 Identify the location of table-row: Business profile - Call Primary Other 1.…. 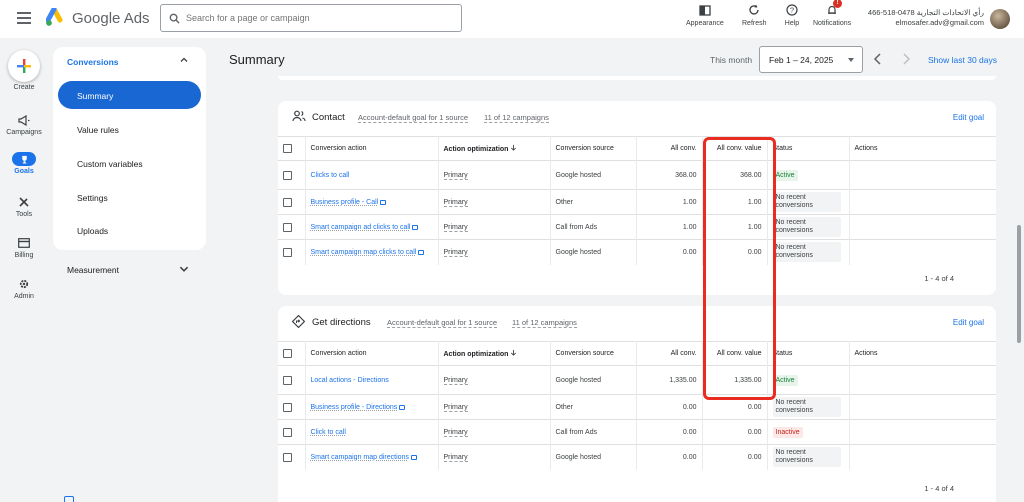
(637, 202).